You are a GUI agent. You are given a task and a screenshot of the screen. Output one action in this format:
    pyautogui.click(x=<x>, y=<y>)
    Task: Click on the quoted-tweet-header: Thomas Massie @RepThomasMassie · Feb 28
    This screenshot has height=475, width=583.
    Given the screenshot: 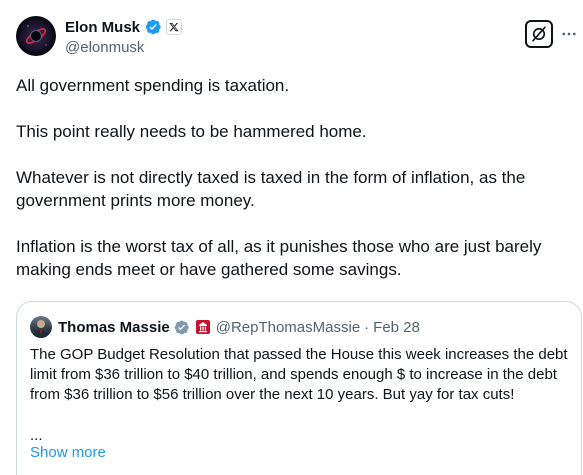 What is the action you would take?
    pyautogui.click(x=225, y=327)
    